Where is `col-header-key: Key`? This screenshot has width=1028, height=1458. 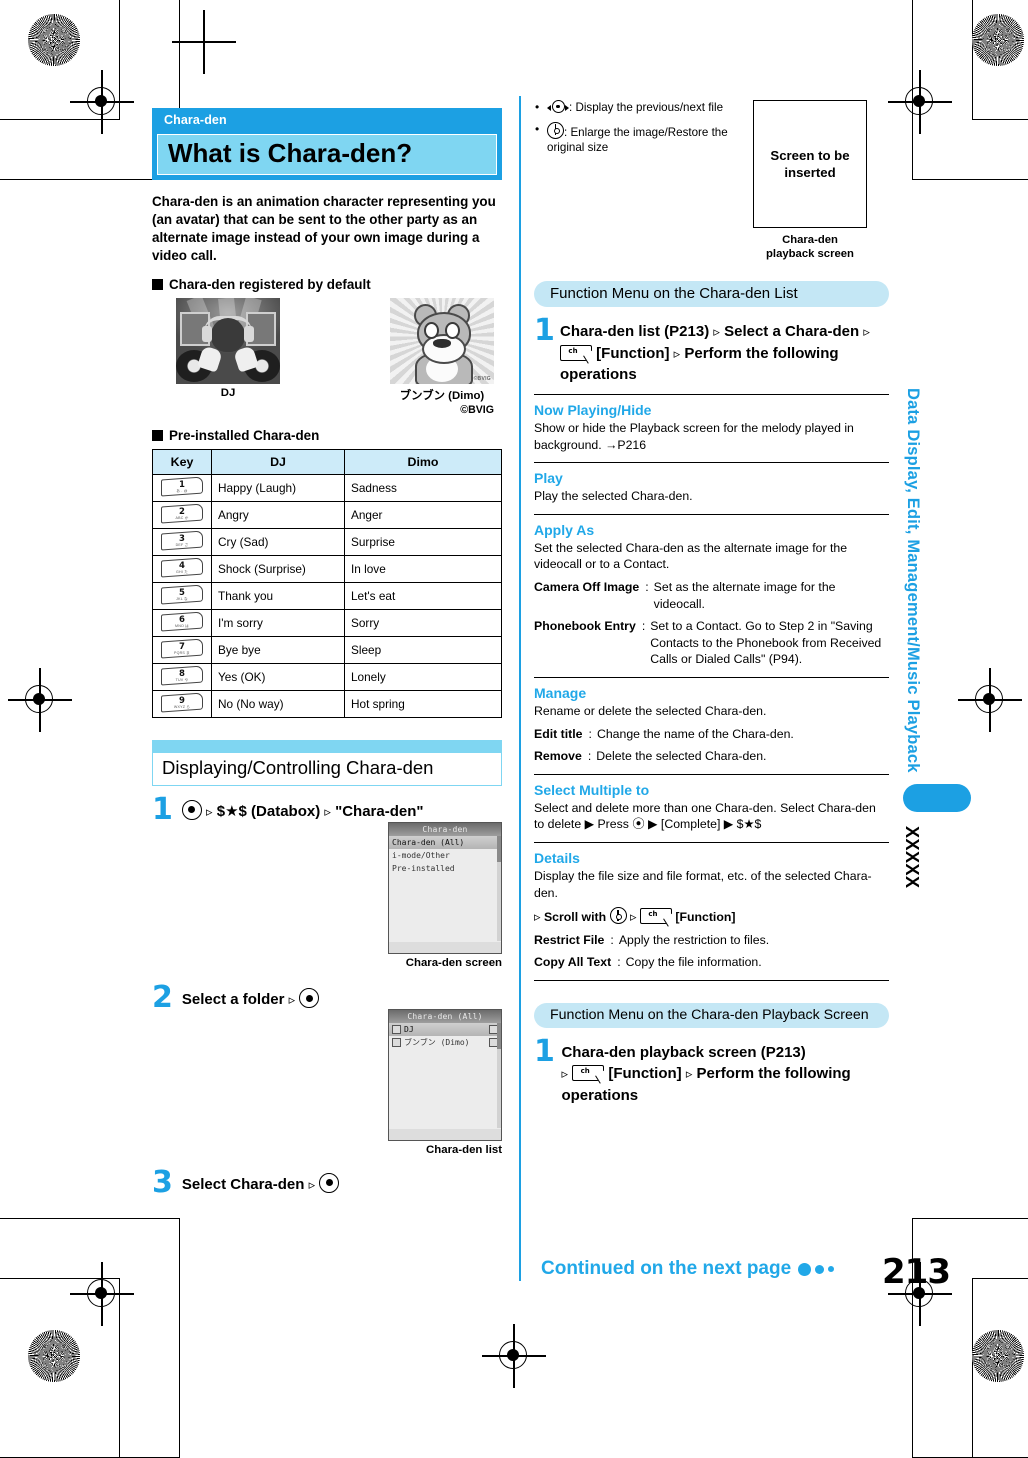
col-header-key: Key is located at coordinates (182, 461).